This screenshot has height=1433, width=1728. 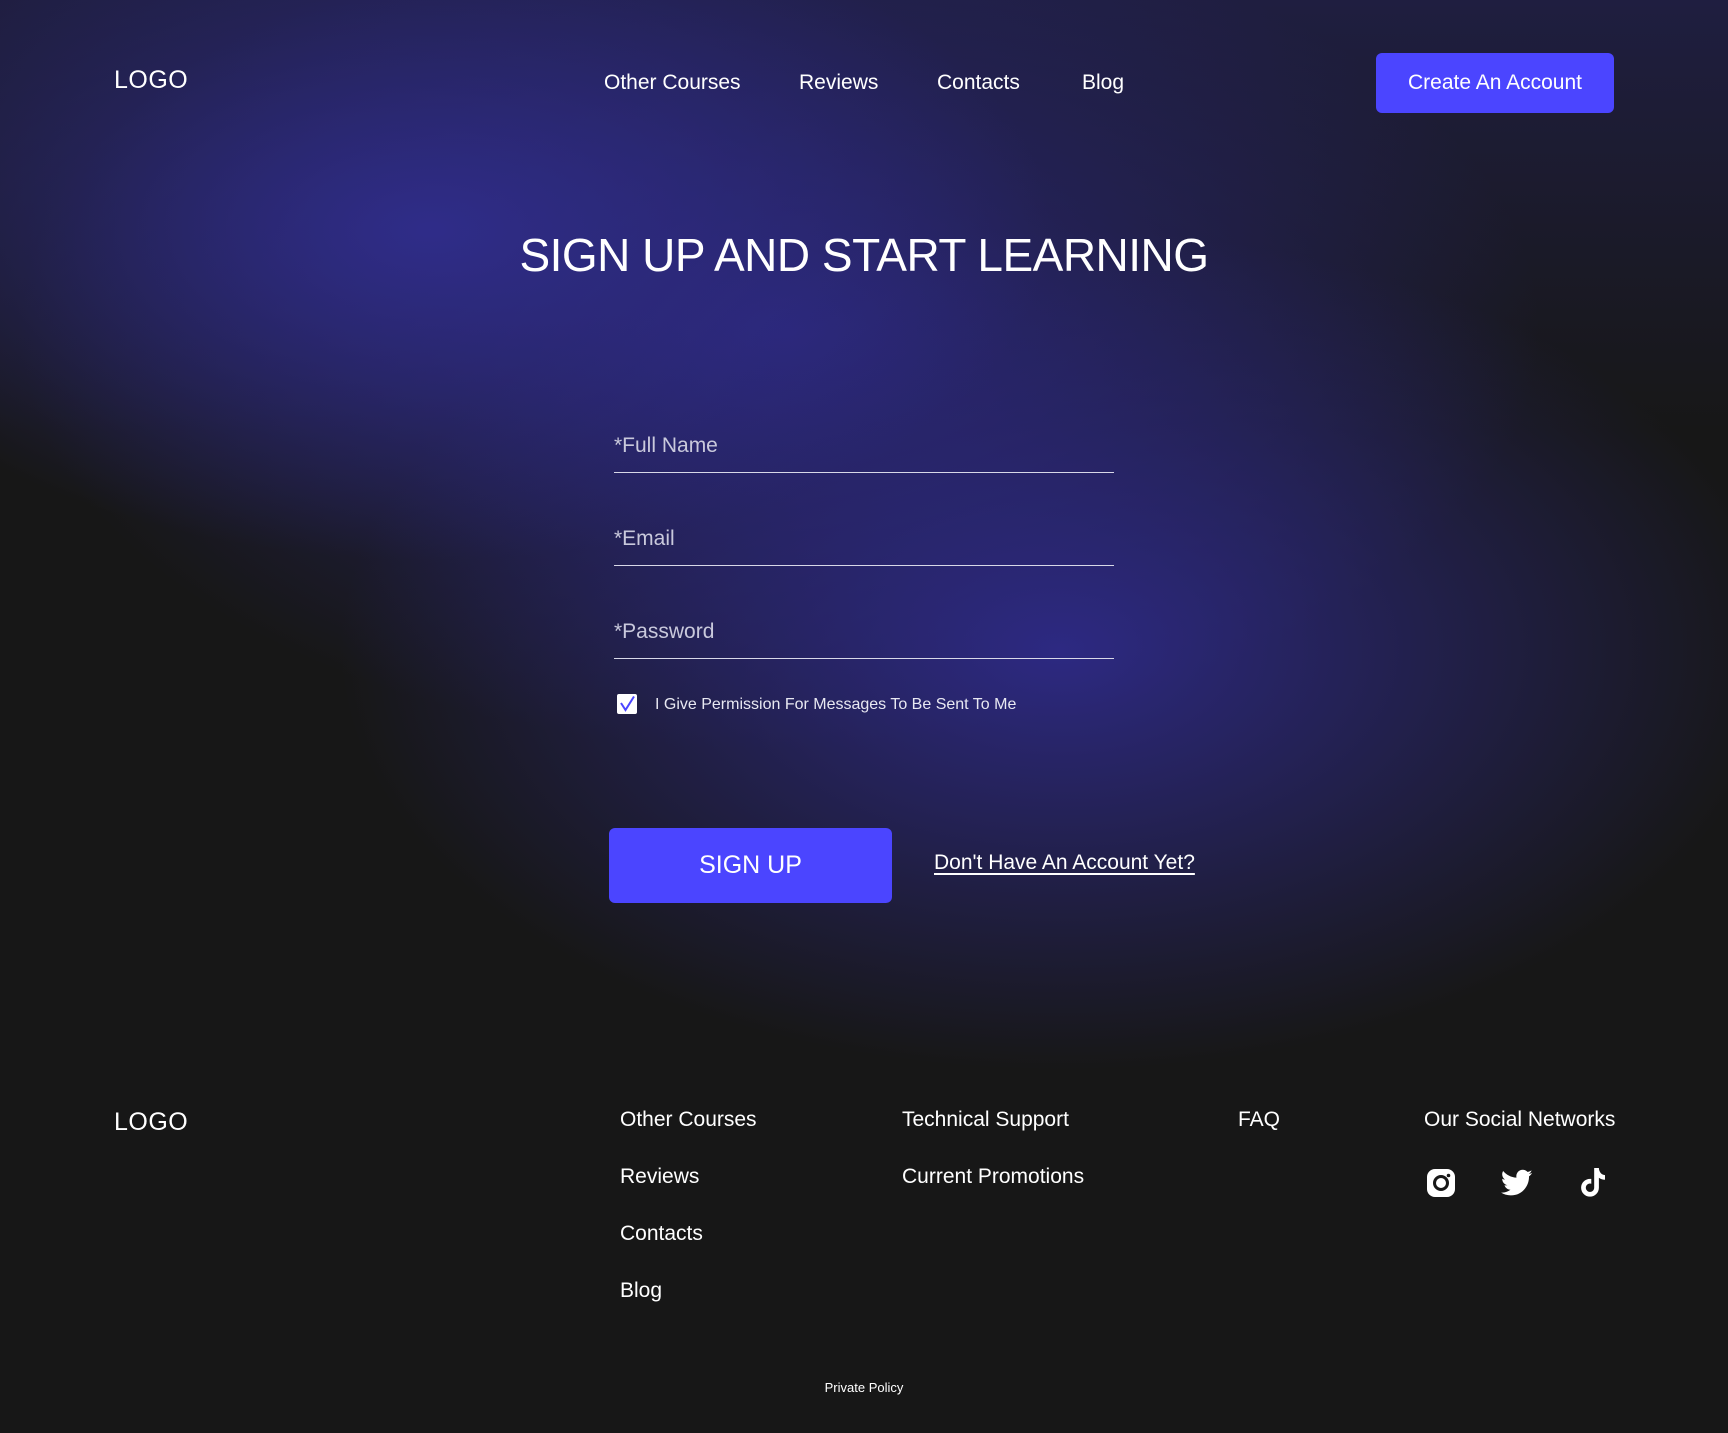 I want to click on private-policy-link: Private Policy, so click(x=864, y=1387).